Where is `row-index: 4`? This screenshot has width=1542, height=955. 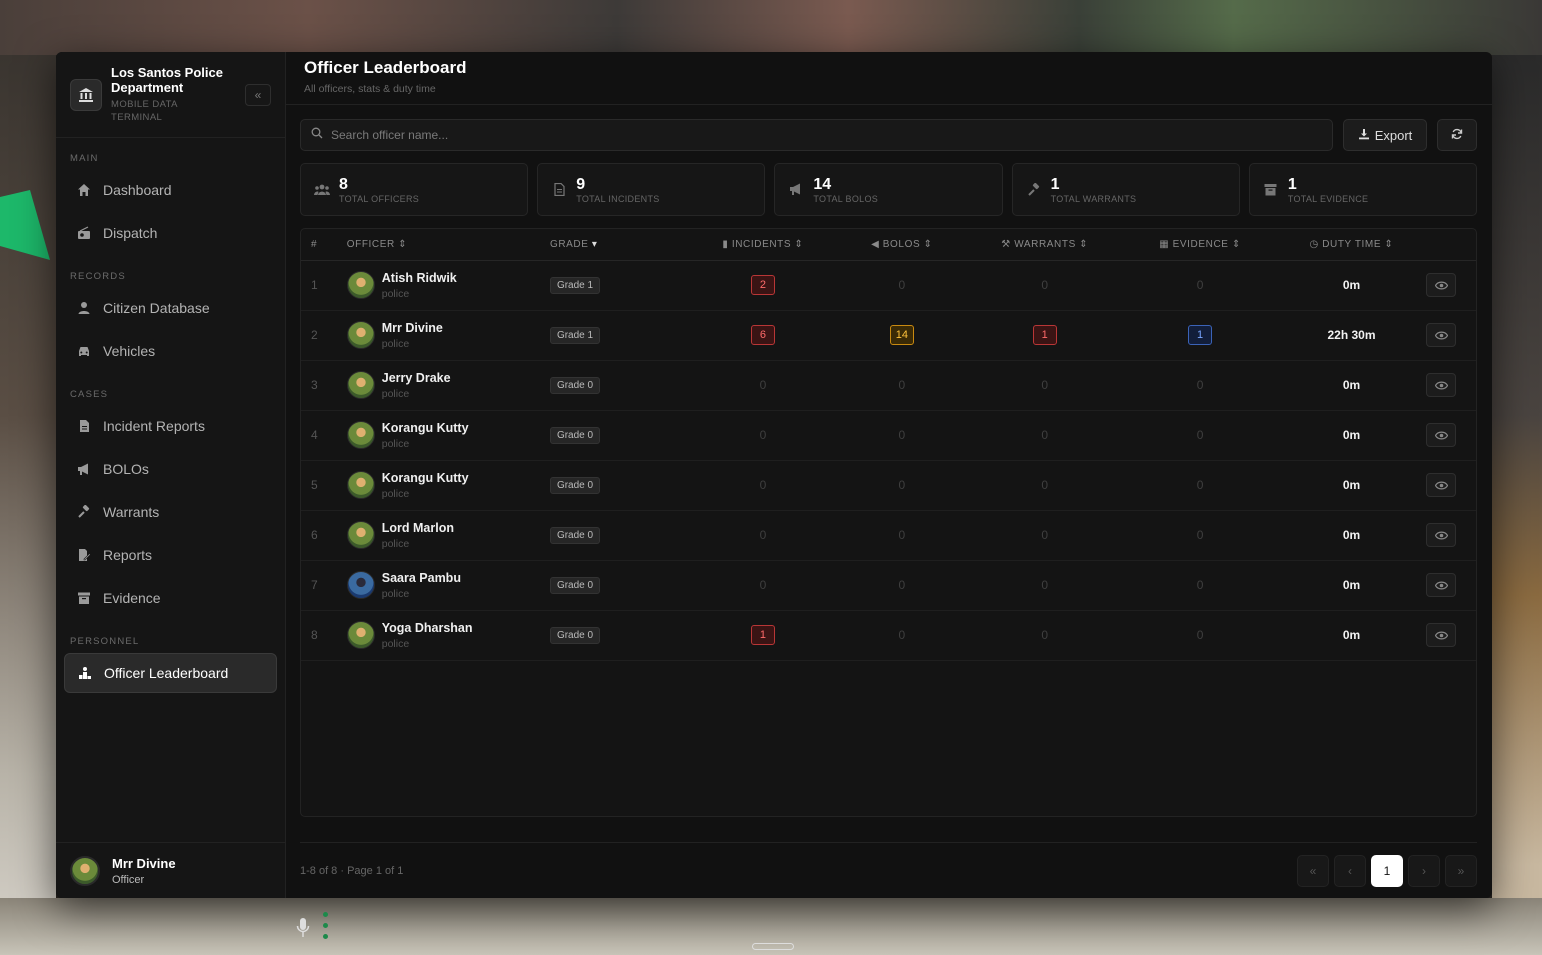 row-index: 4 is located at coordinates (317, 435).